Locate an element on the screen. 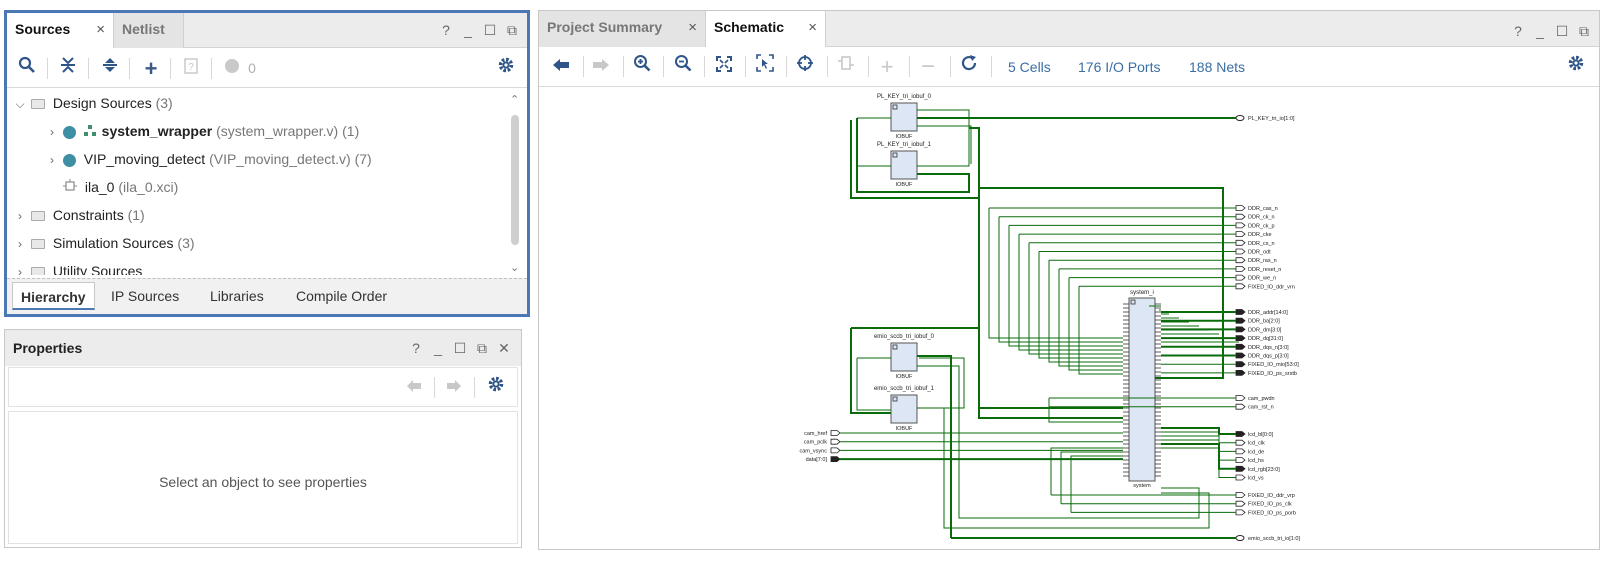 Image resolution: width=1604 pixels, height=578 pixels. gear-icon is located at coordinates (506, 68).